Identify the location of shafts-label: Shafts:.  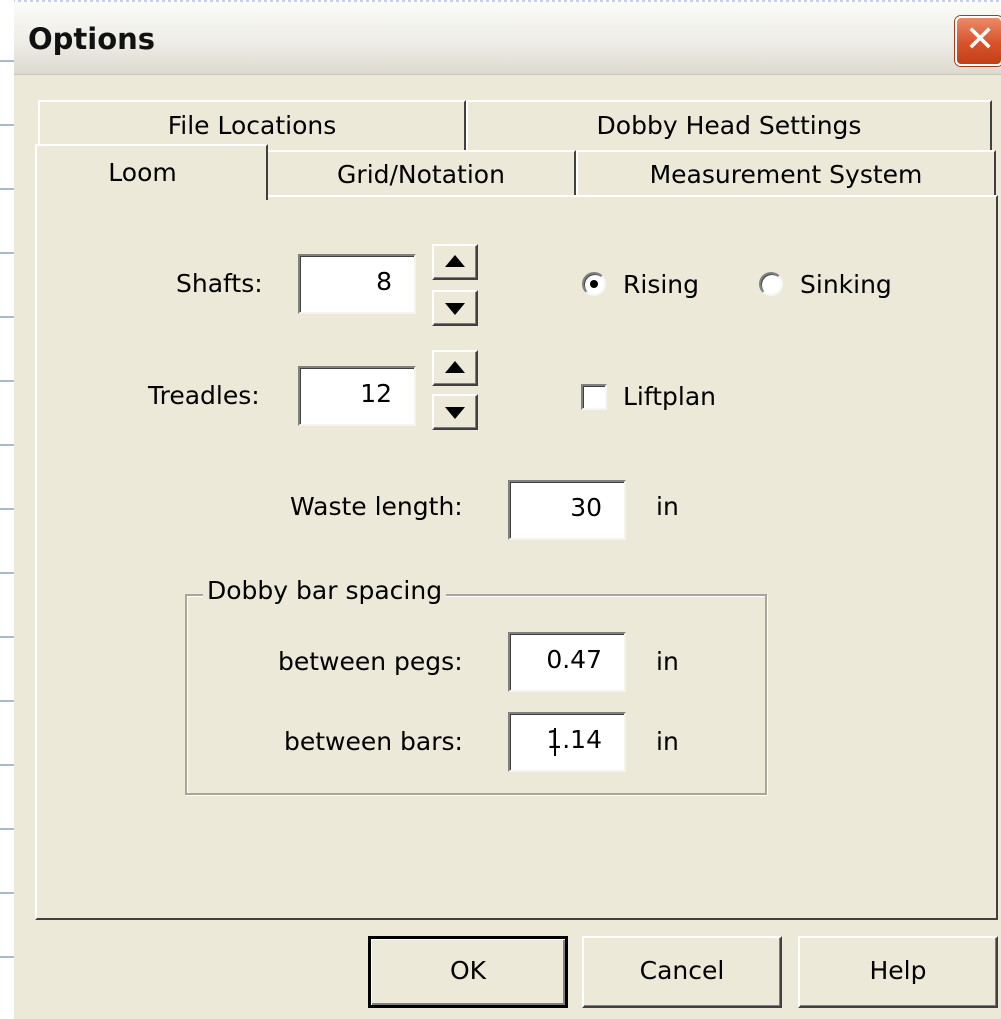
(219, 283).